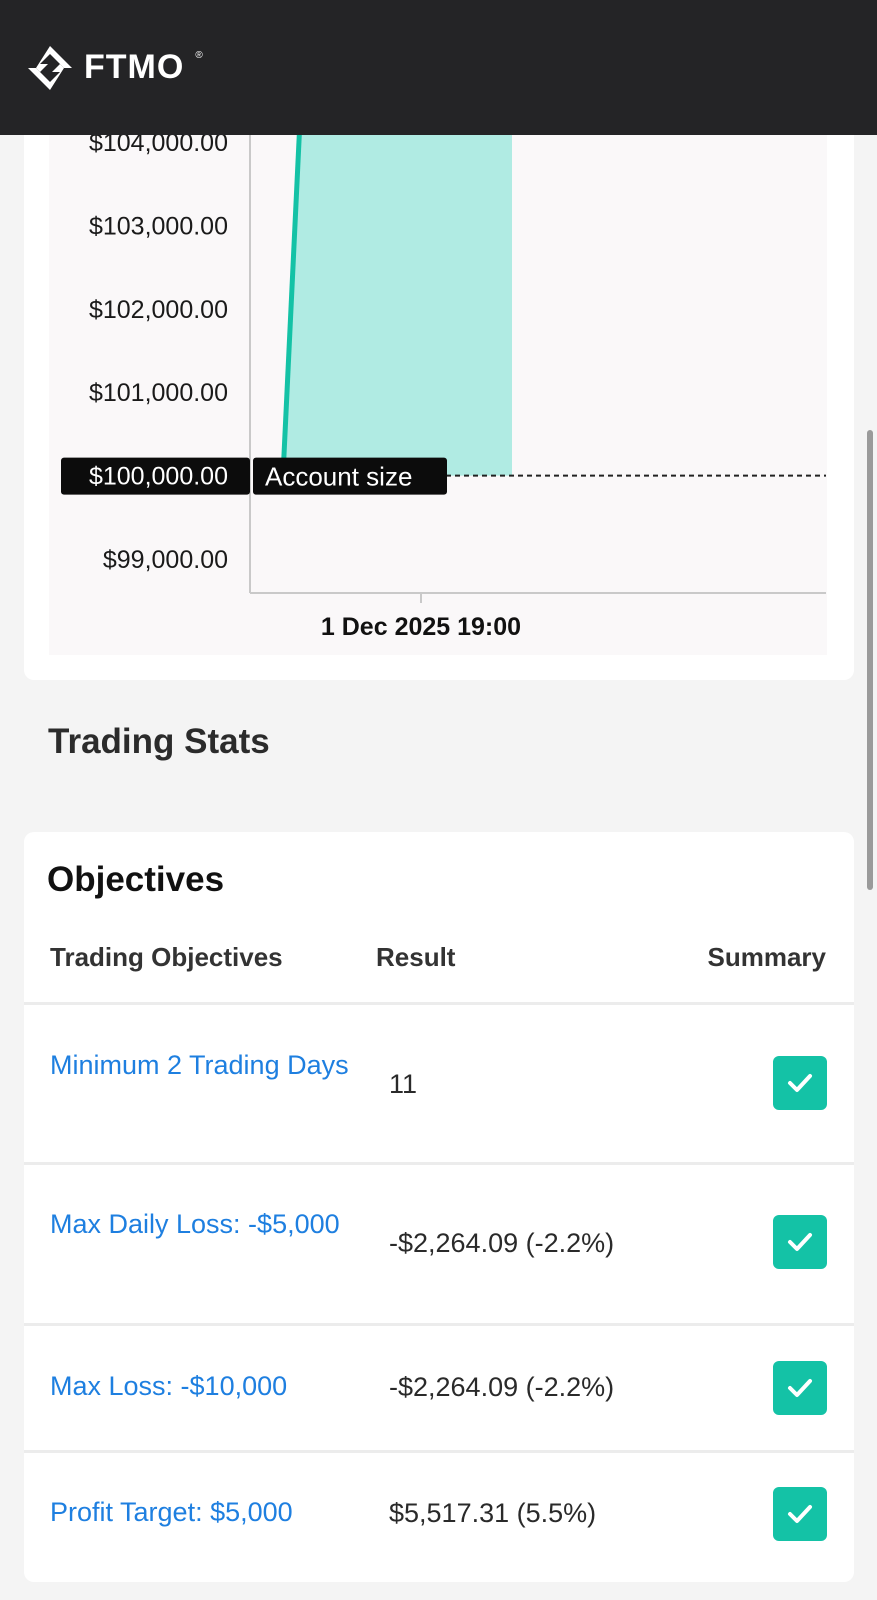 The image size is (877, 1600). What do you see at coordinates (767, 957) in the screenshot?
I see `column-header-summary: Summary` at bounding box center [767, 957].